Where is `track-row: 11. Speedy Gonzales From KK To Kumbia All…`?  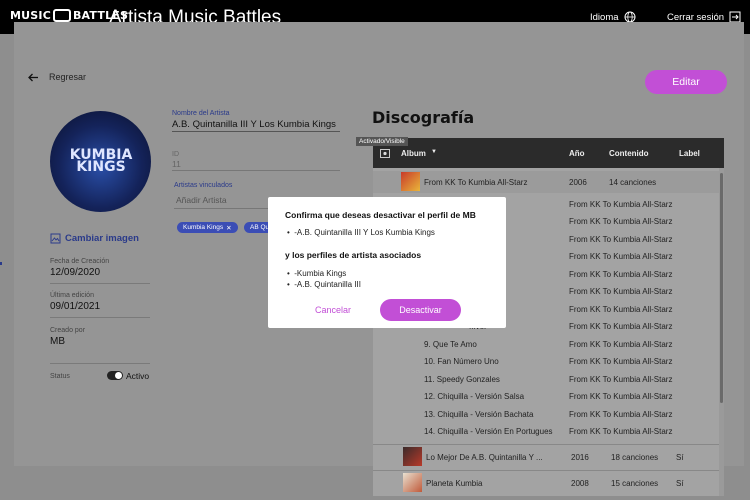
track-row: 11. Speedy Gonzales From KK To Kumbia All… is located at coordinates (546, 380).